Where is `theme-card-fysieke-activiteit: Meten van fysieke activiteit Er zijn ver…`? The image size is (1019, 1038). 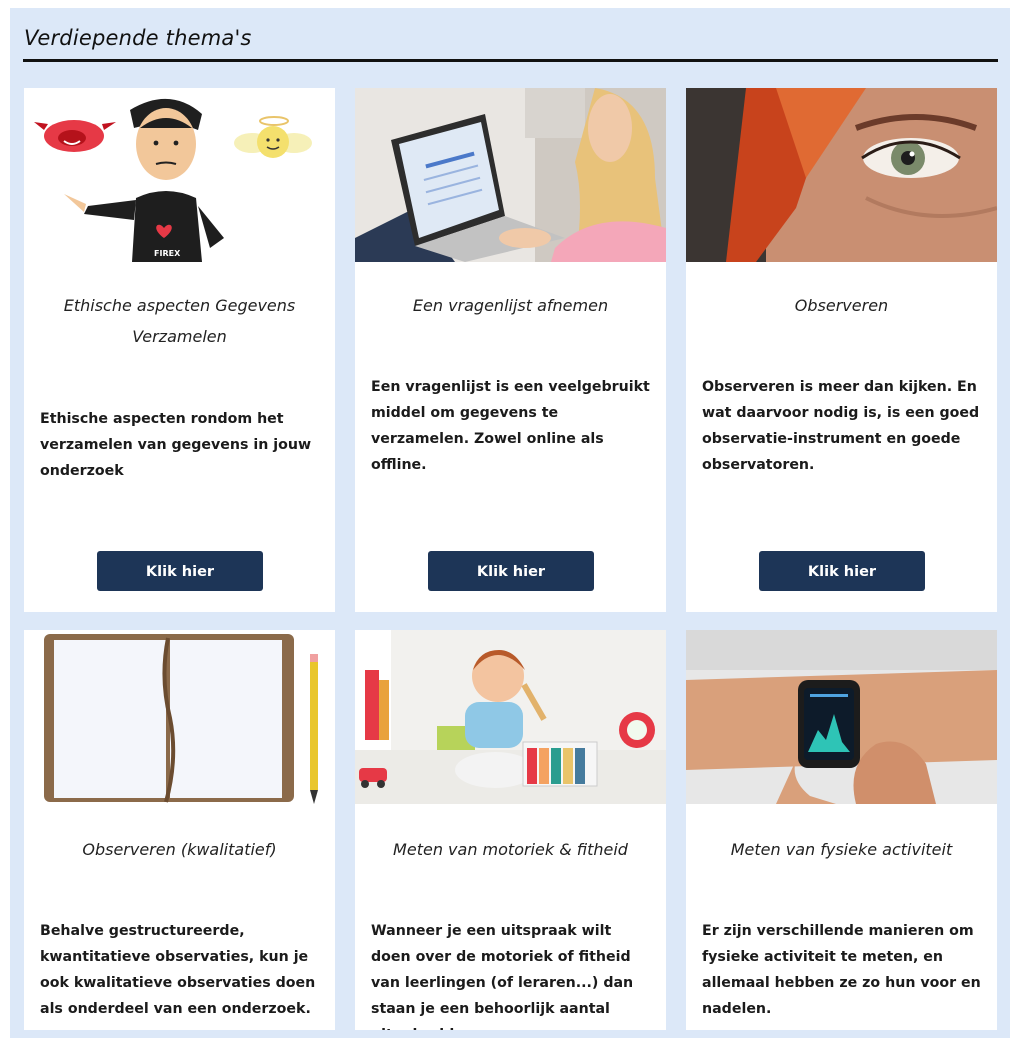 theme-card-fysieke-activiteit: Meten van fysieke activiteit Er zijn ver… is located at coordinates (841, 830).